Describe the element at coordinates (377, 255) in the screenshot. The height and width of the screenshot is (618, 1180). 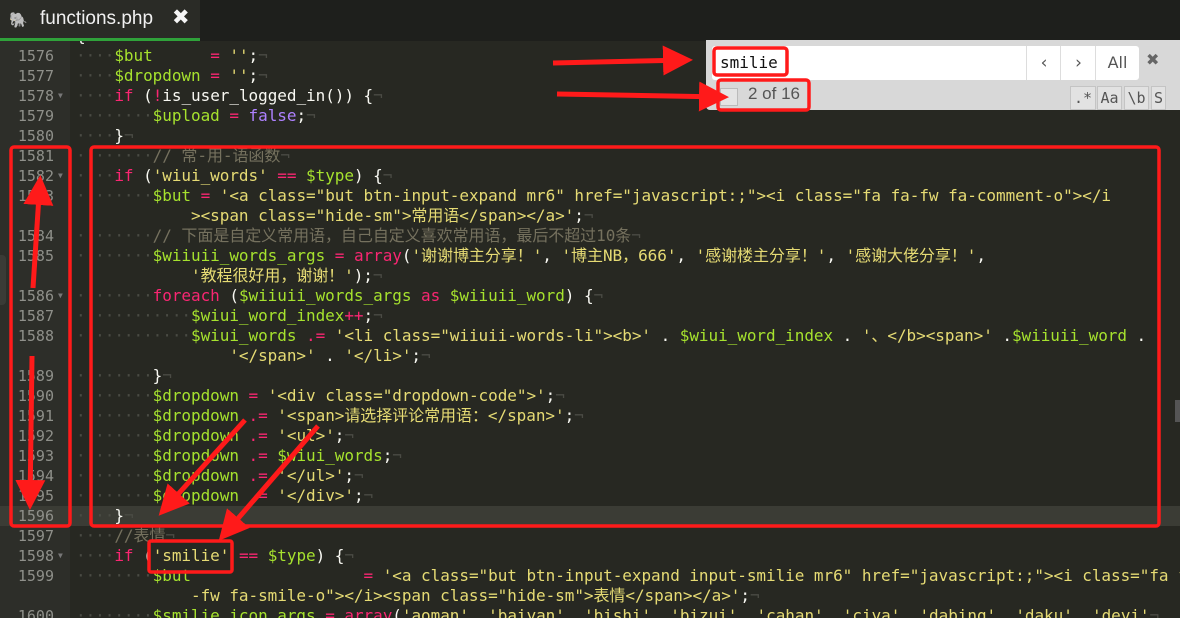
I see `token-keyword: array` at that location.